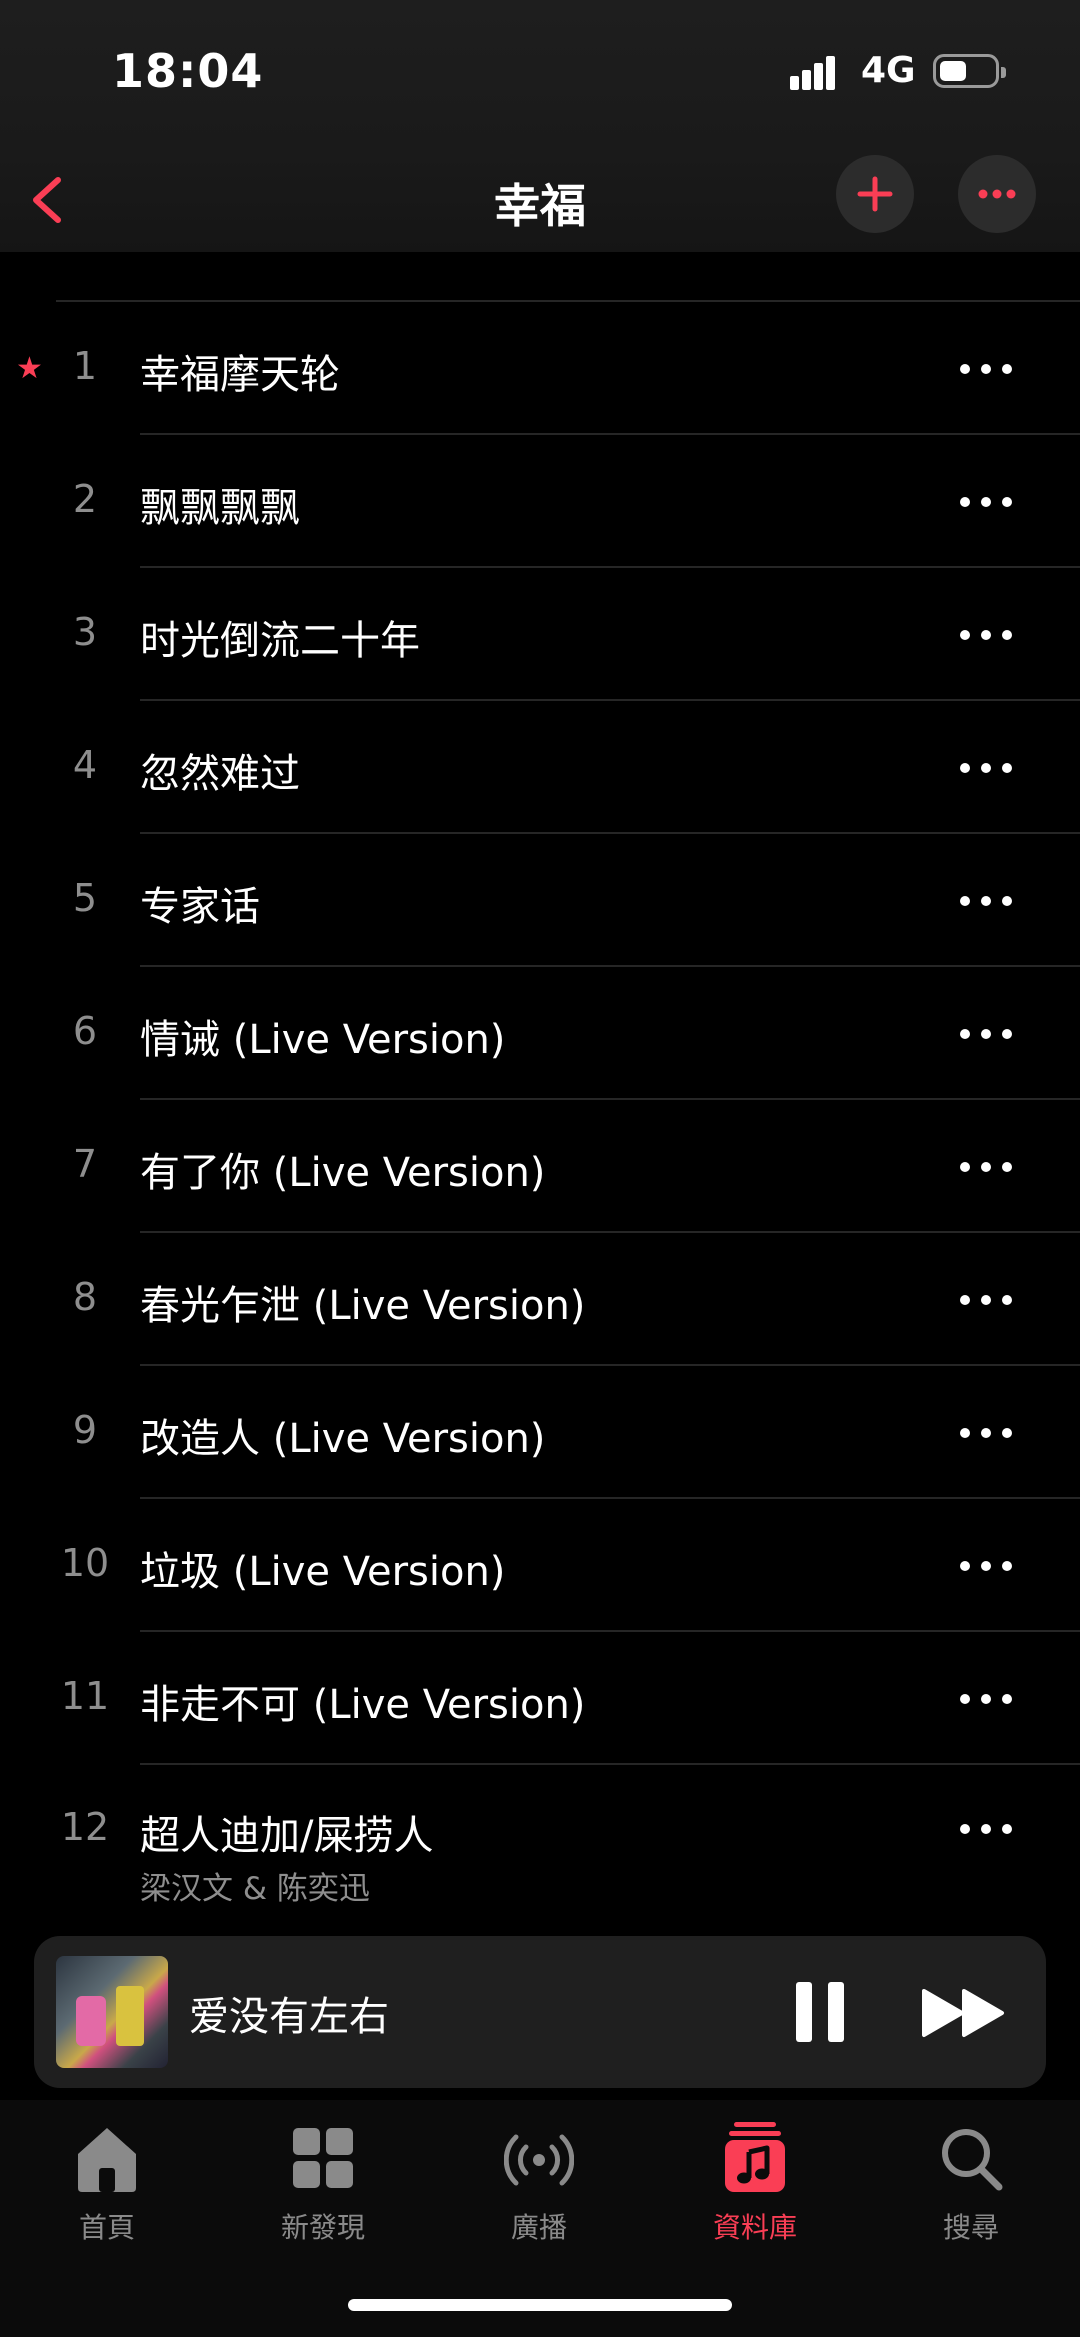  What do you see at coordinates (85, 1827) in the screenshot?
I see `track-number: 12` at bounding box center [85, 1827].